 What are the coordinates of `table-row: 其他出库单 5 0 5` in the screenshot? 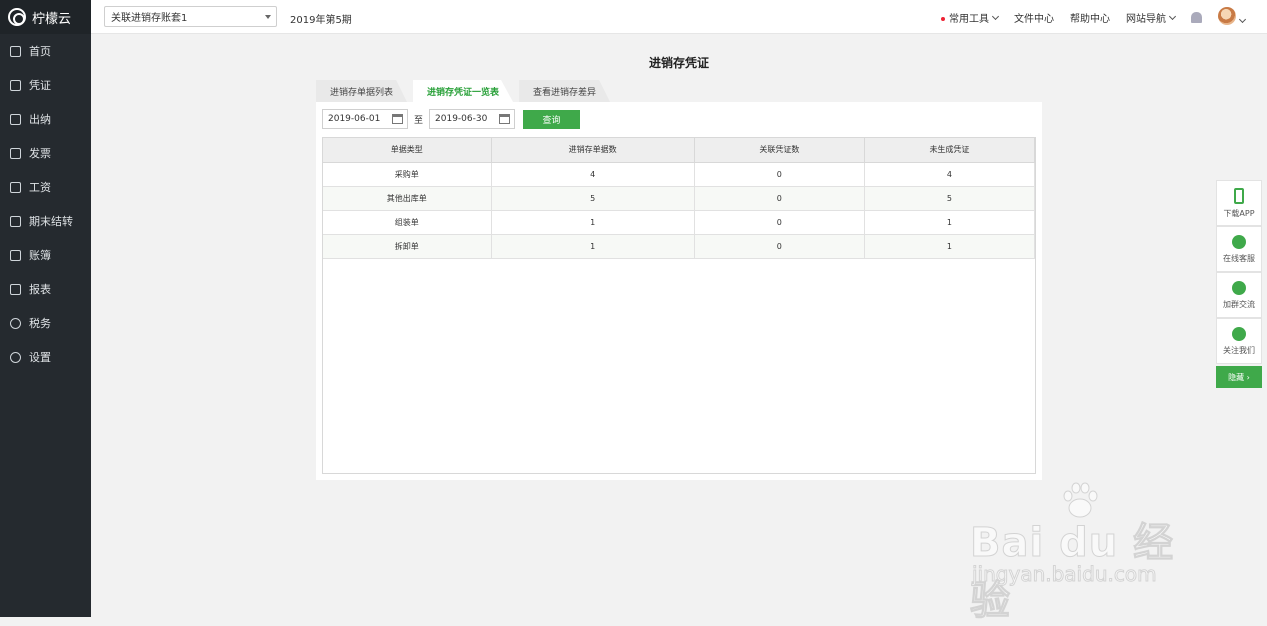 It's located at (679, 198).